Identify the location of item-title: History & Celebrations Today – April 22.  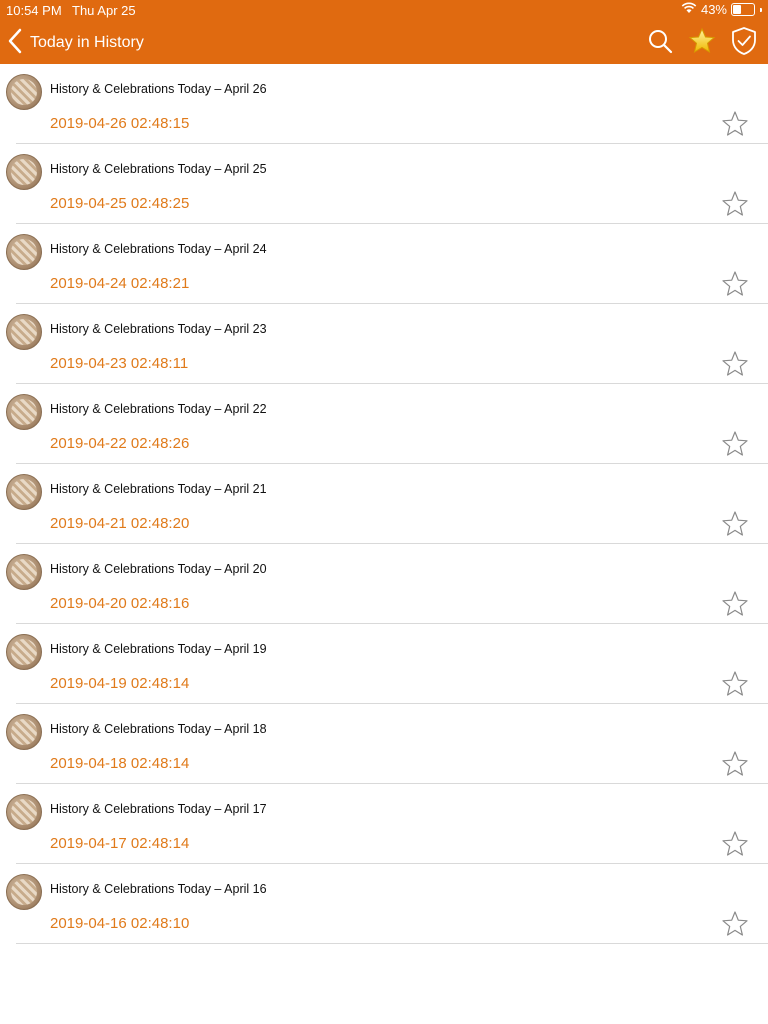
(158, 409).